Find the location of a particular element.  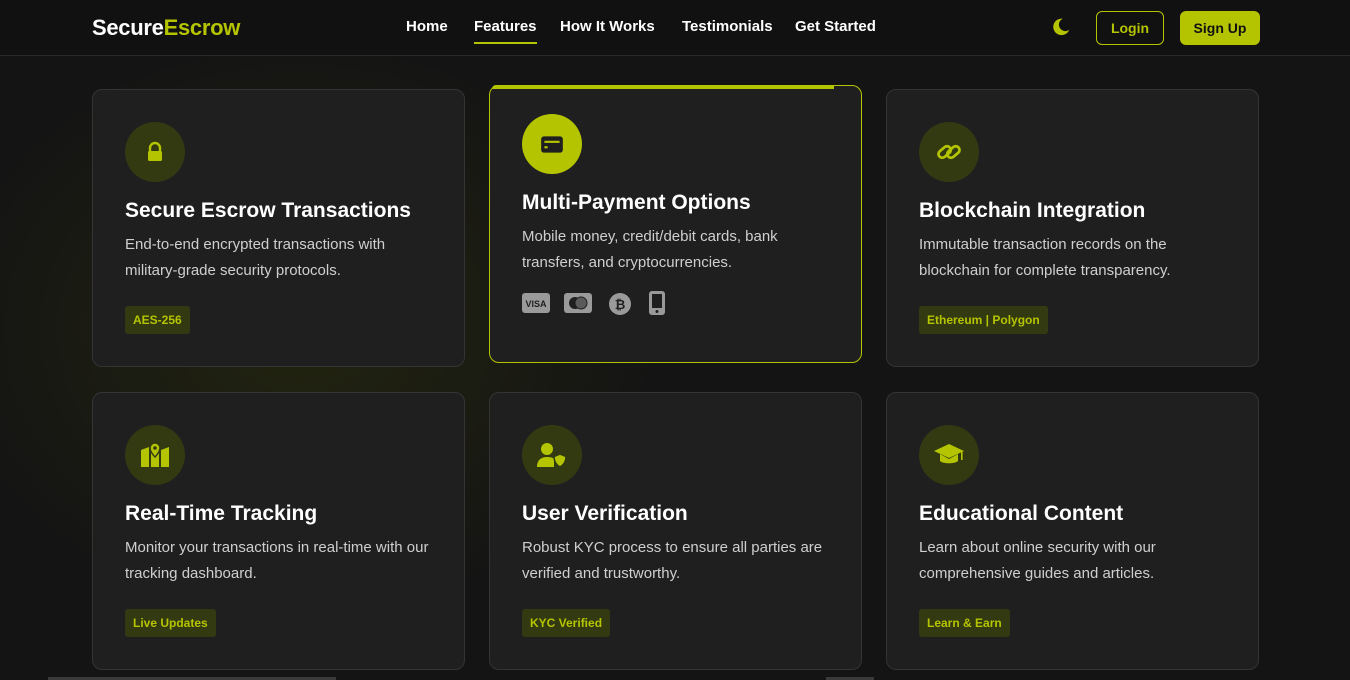

bitcoin-icon: ₿ is located at coordinates (620, 306).